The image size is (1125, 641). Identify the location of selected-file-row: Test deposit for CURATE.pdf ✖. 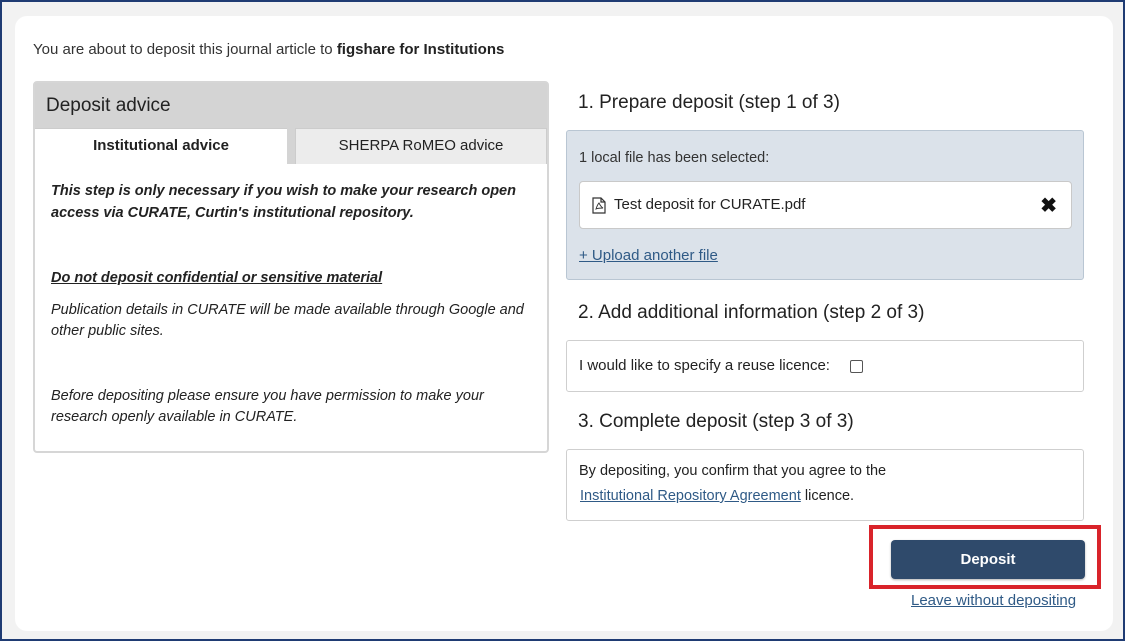
(825, 205).